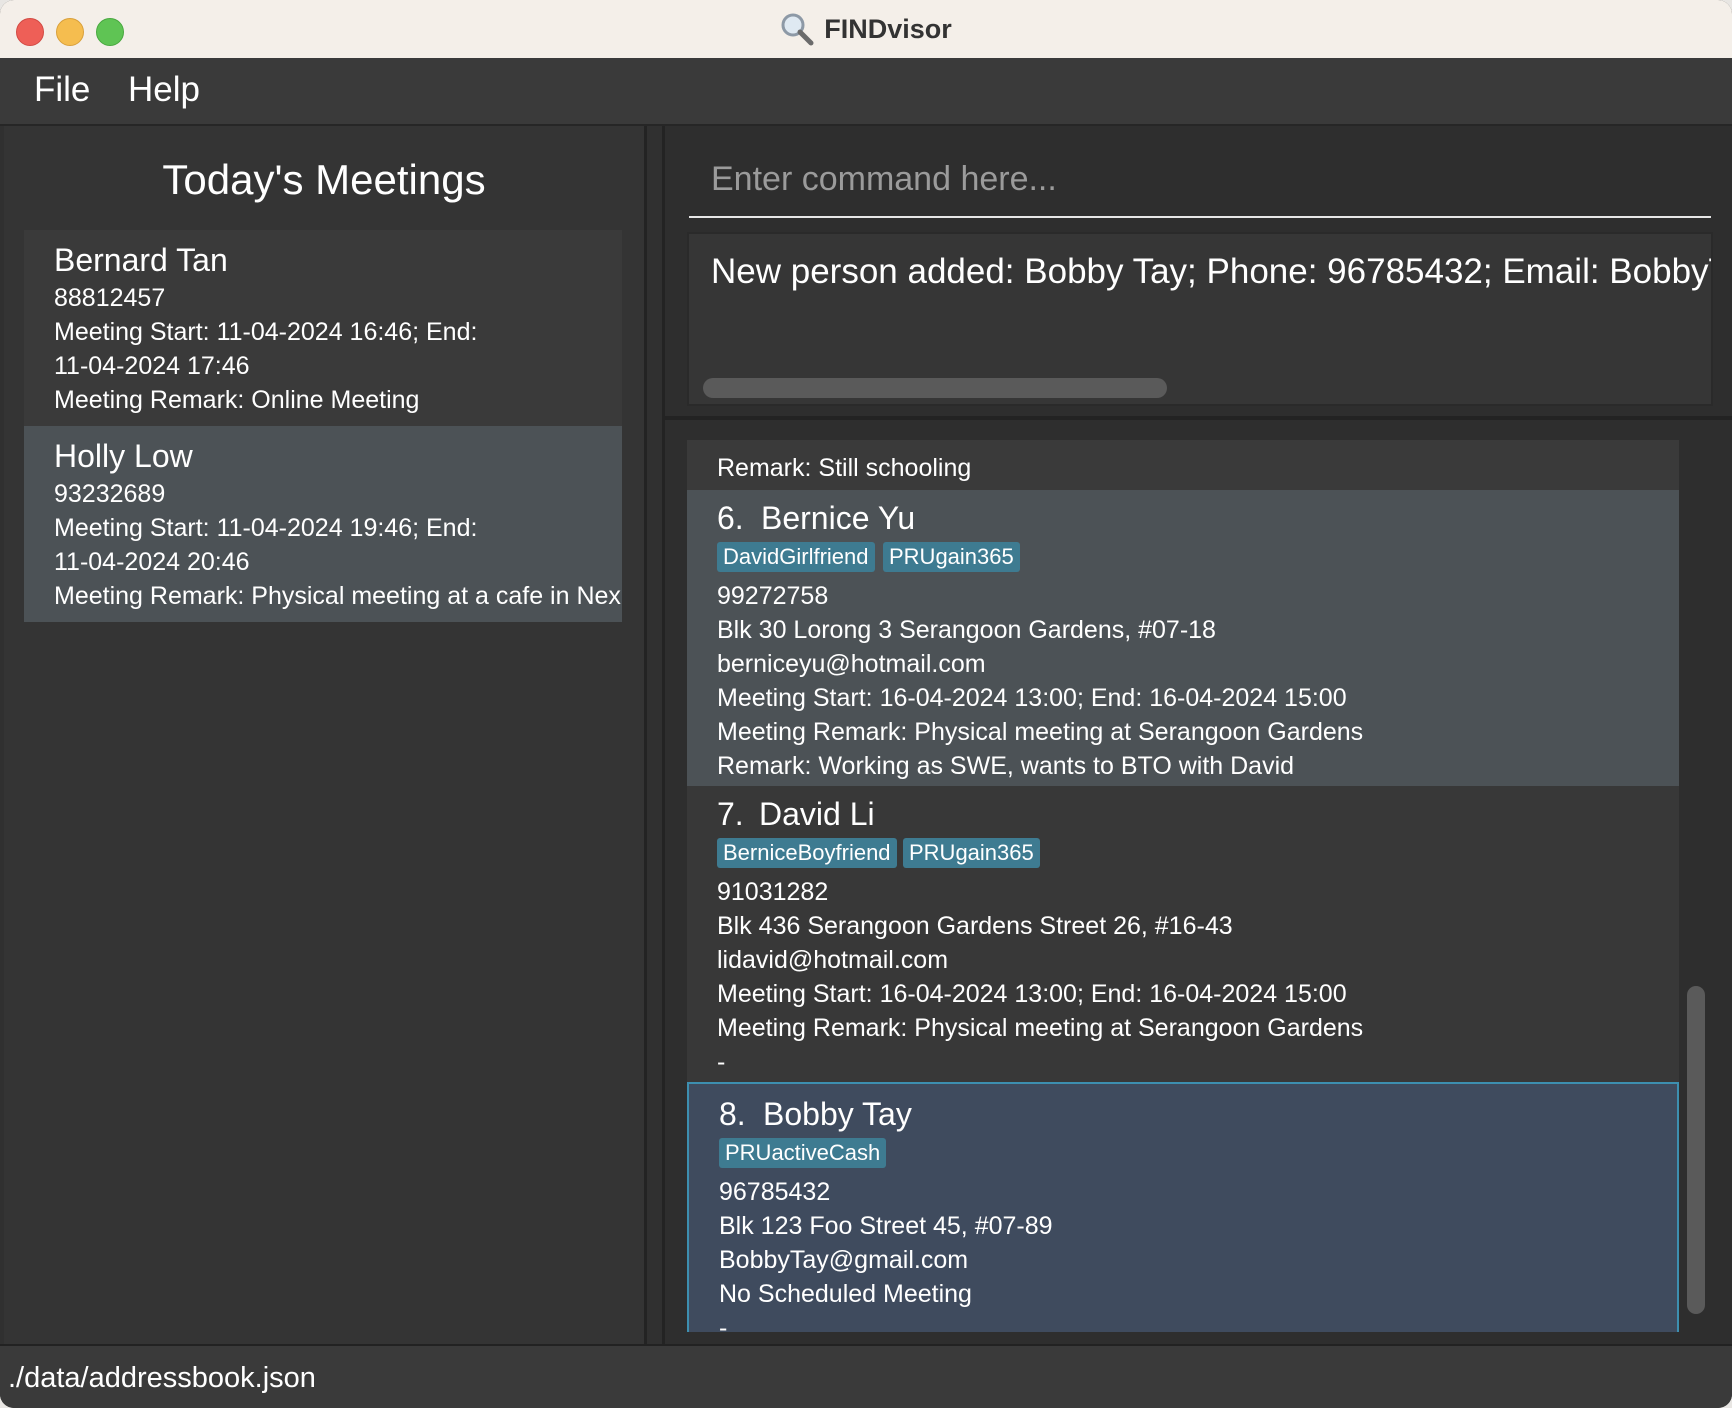  I want to click on meeting-time-end: 11-04-2024 17:46, so click(152, 366).